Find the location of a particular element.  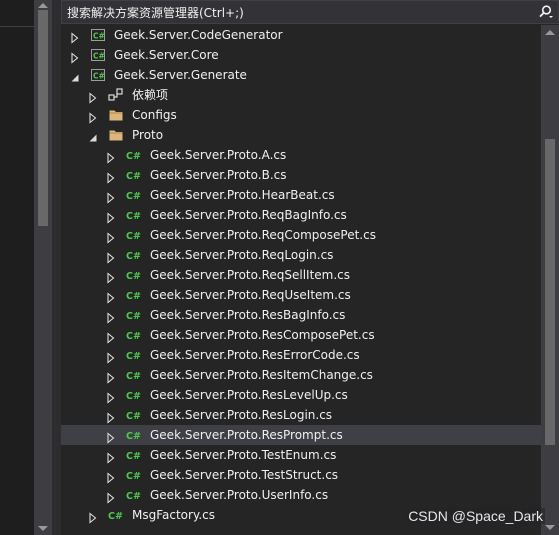

panel-splitter is located at coordinates (56, 267).